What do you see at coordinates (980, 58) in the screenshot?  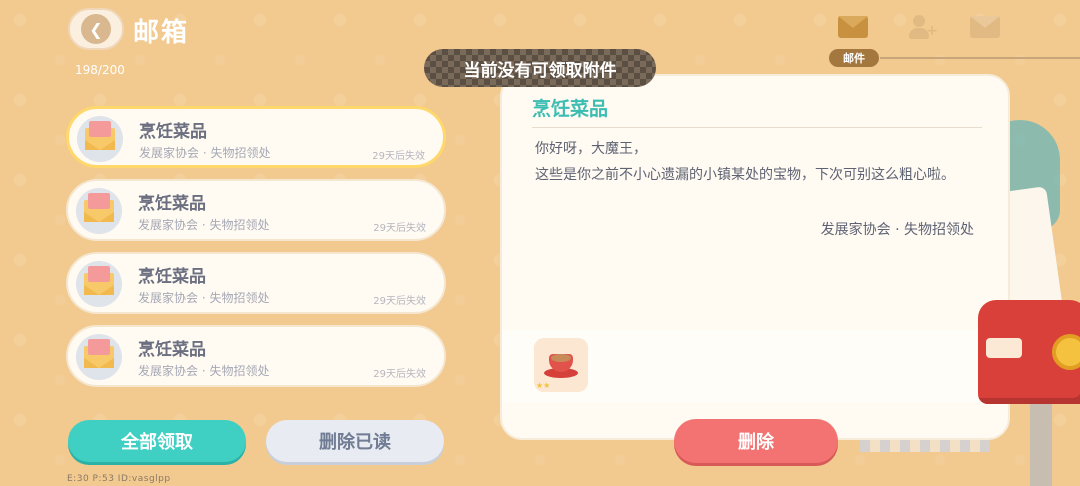 I see `tab-underline` at bounding box center [980, 58].